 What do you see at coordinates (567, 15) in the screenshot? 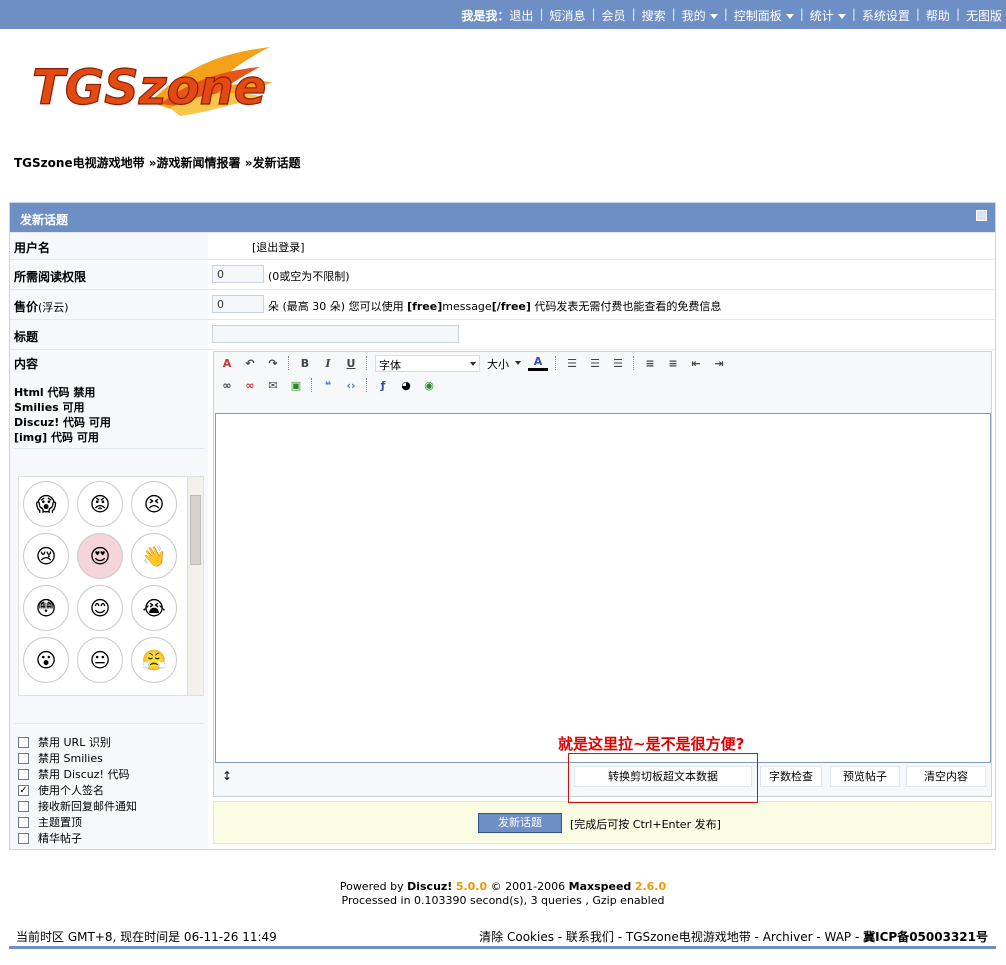
I see `nav-messages: 短消息` at bounding box center [567, 15].